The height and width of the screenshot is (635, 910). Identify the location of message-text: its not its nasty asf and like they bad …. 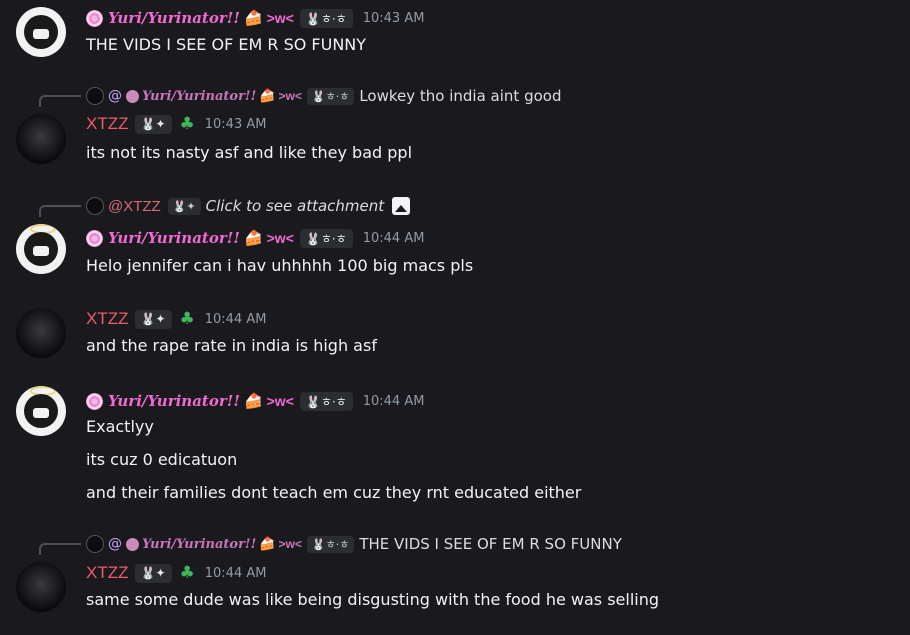
(249, 152).